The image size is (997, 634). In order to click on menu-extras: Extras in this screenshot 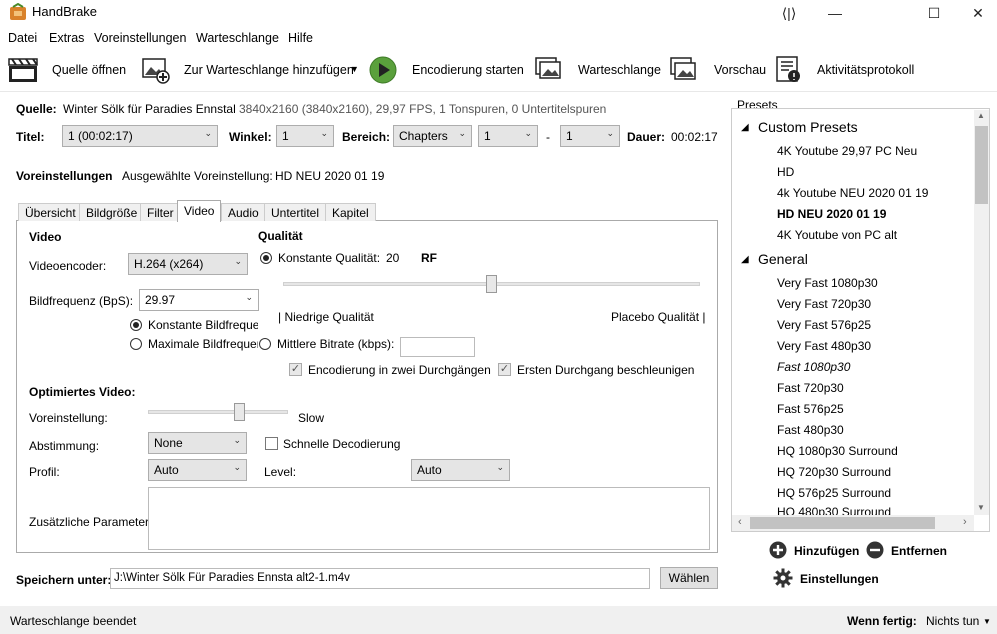, I will do `click(66, 38)`.